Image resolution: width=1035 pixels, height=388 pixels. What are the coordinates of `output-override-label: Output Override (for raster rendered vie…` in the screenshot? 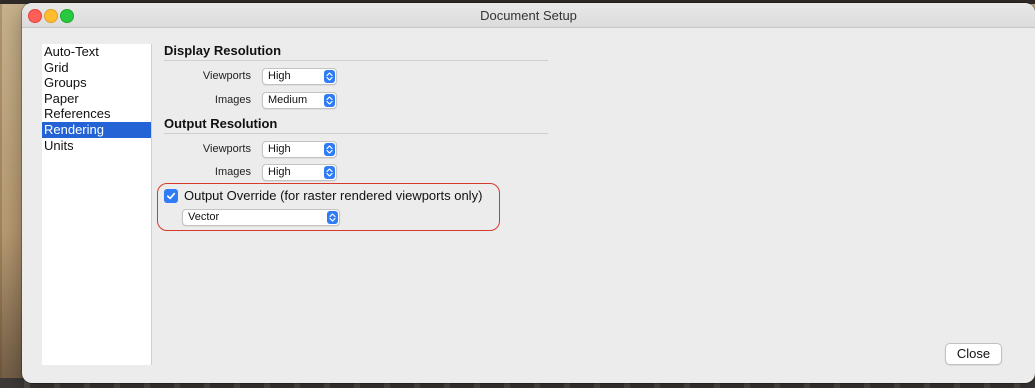 It's located at (333, 195).